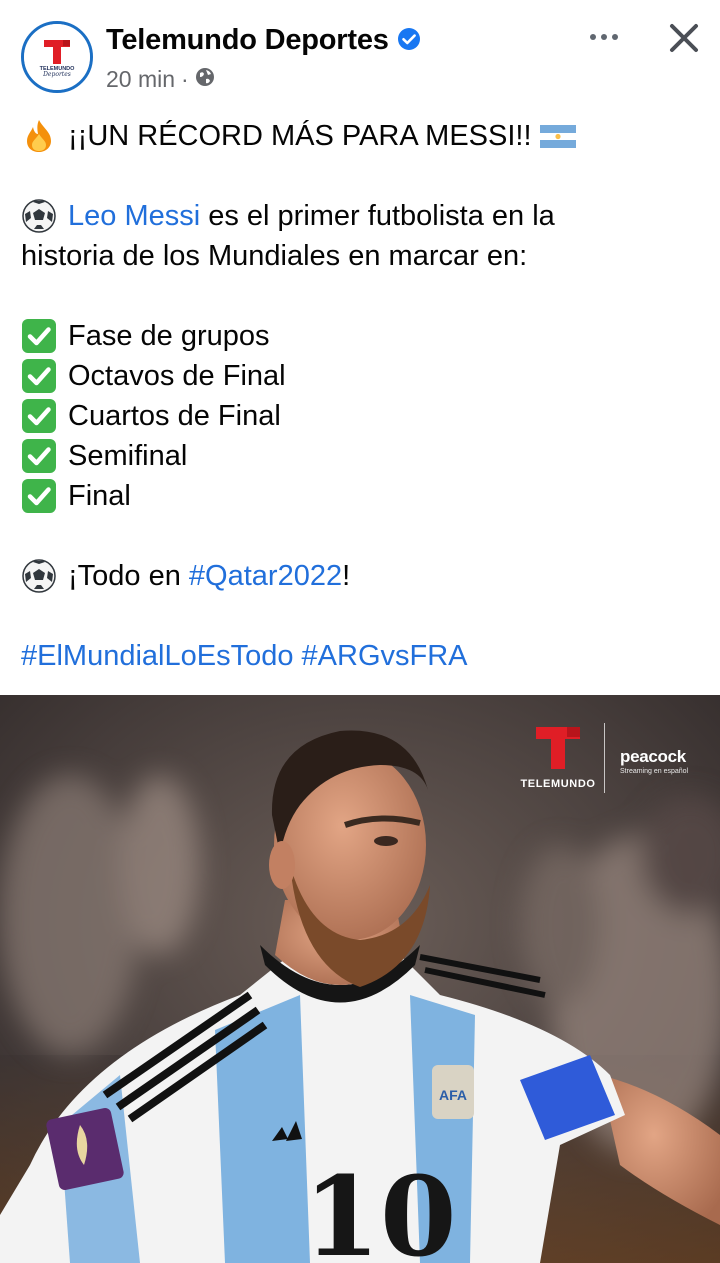  Describe the element at coordinates (56, 74) in the screenshot. I see `svg-text: Deportes` at that location.